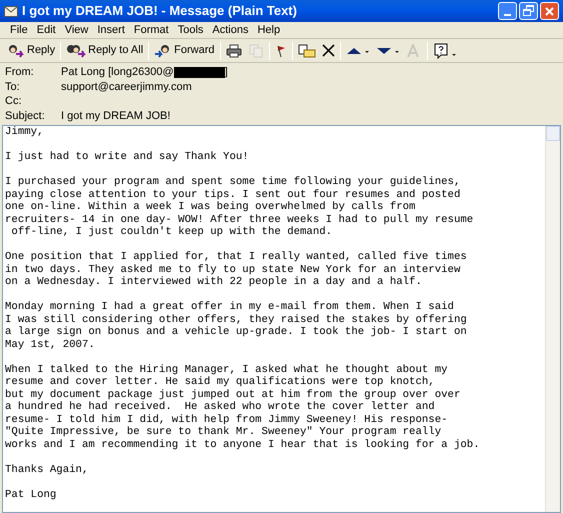 The height and width of the screenshot is (513, 563). What do you see at coordinates (25, 116) in the screenshot?
I see `field-label: Subject:` at bounding box center [25, 116].